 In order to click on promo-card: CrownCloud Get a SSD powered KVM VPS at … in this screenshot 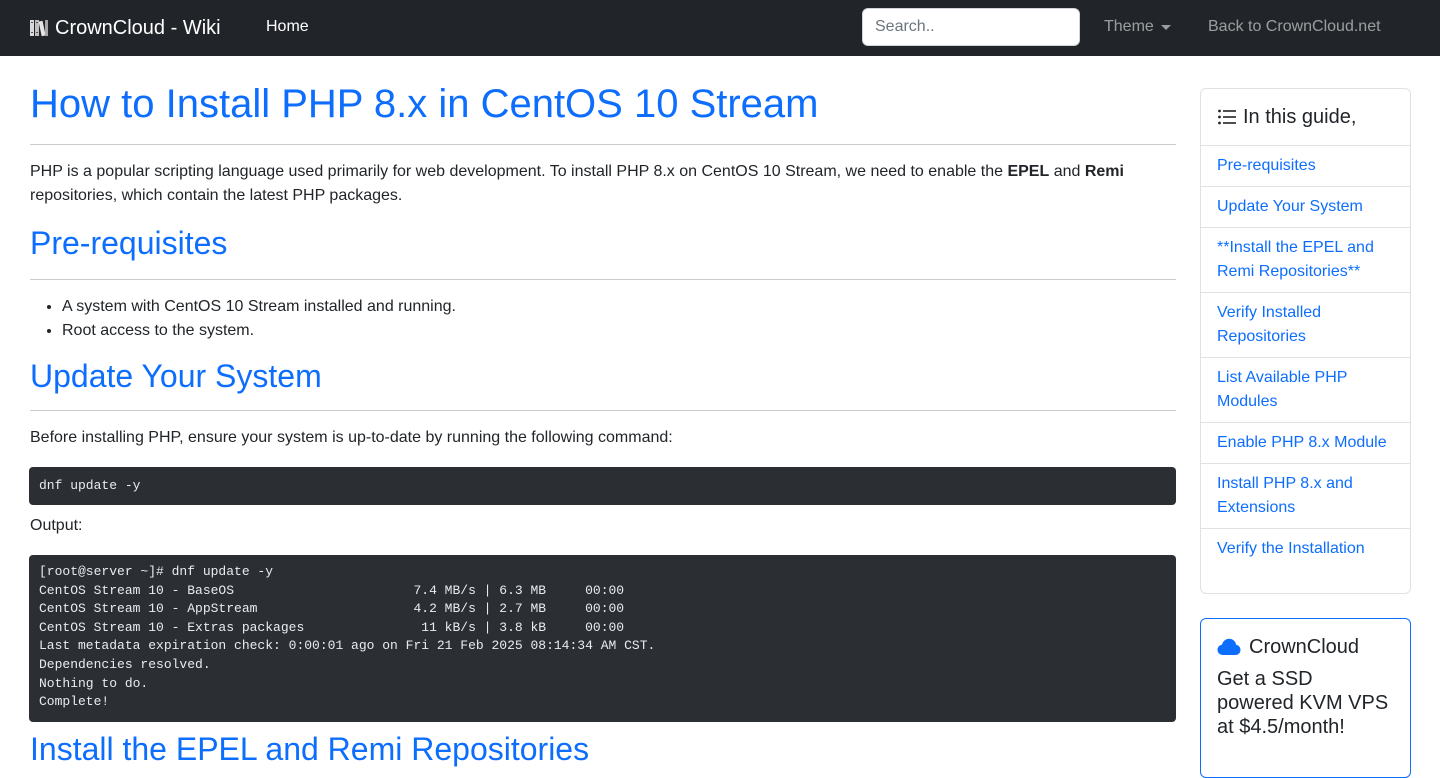, I will do `click(1305, 698)`.